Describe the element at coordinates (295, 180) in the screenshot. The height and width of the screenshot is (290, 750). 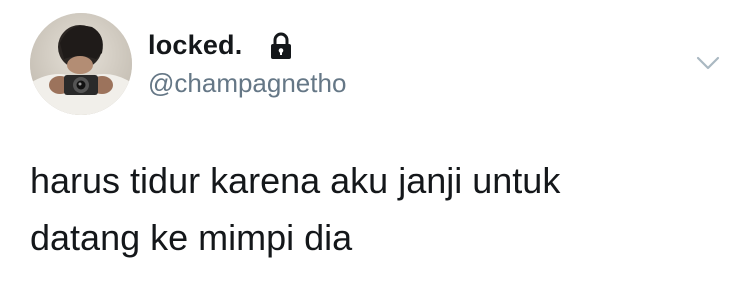
I see `tweet-text-line: harus tidur karena aku janji untuk` at that location.